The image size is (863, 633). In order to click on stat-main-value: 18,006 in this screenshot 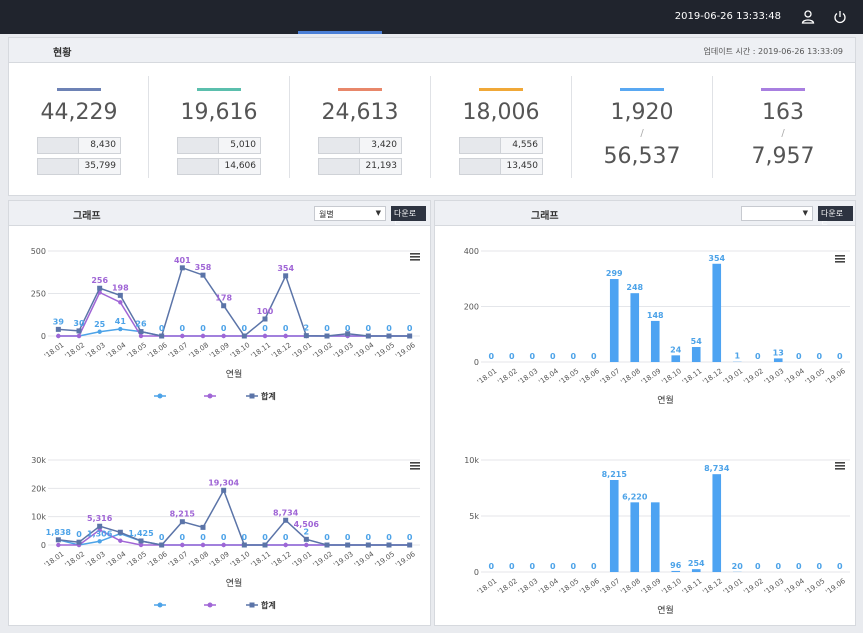, I will do `click(501, 112)`.